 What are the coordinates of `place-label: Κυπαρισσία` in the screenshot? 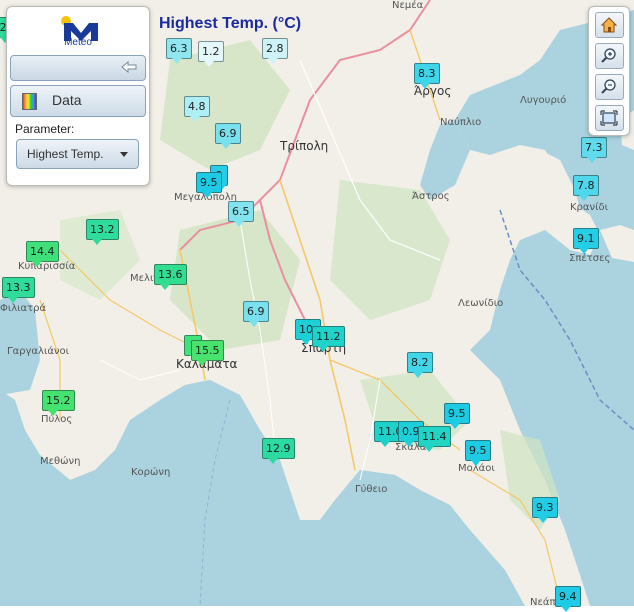 It's located at (47, 266).